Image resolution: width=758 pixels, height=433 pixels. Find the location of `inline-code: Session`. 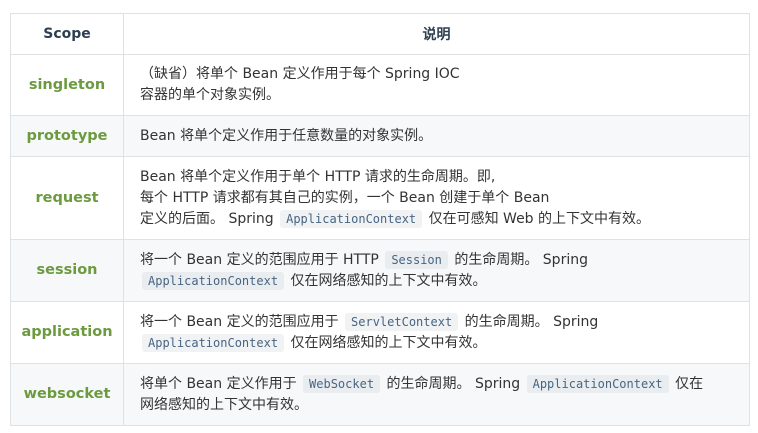

inline-code: Session is located at coordinates (416, 259).